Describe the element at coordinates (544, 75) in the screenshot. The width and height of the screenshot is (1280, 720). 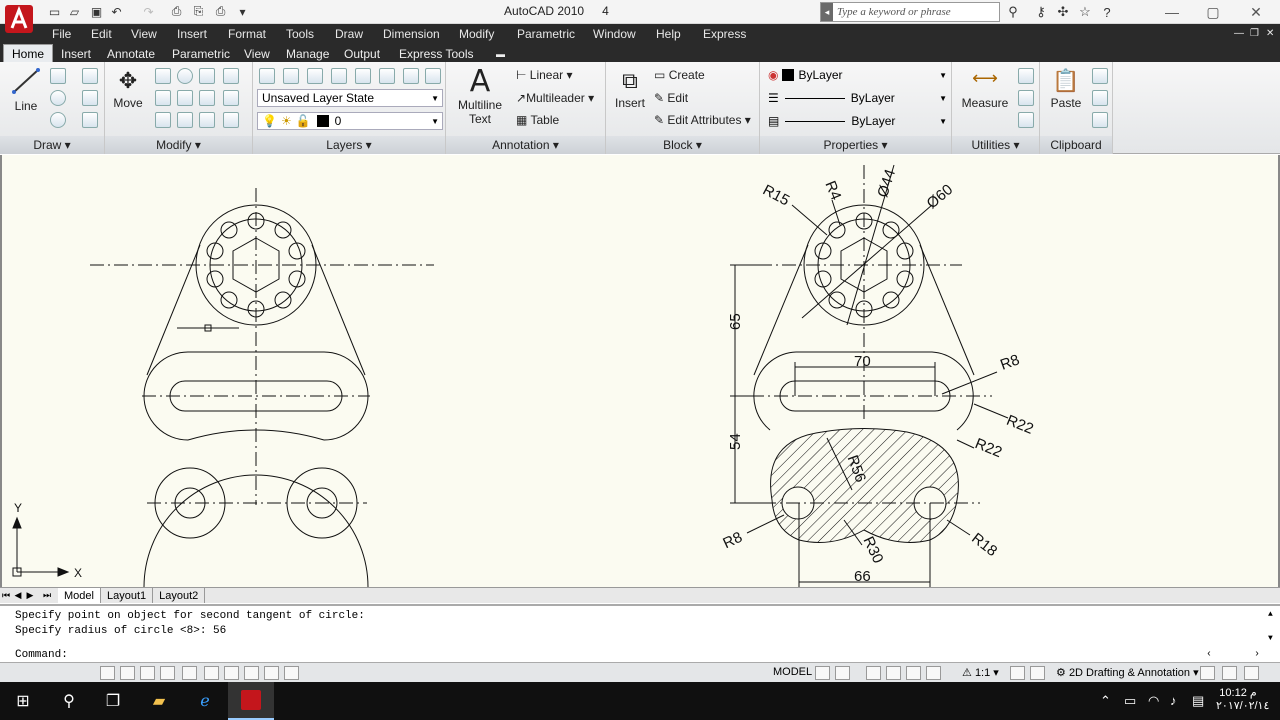
I see `linear-button: ⊢ Linear ▾` at that location.